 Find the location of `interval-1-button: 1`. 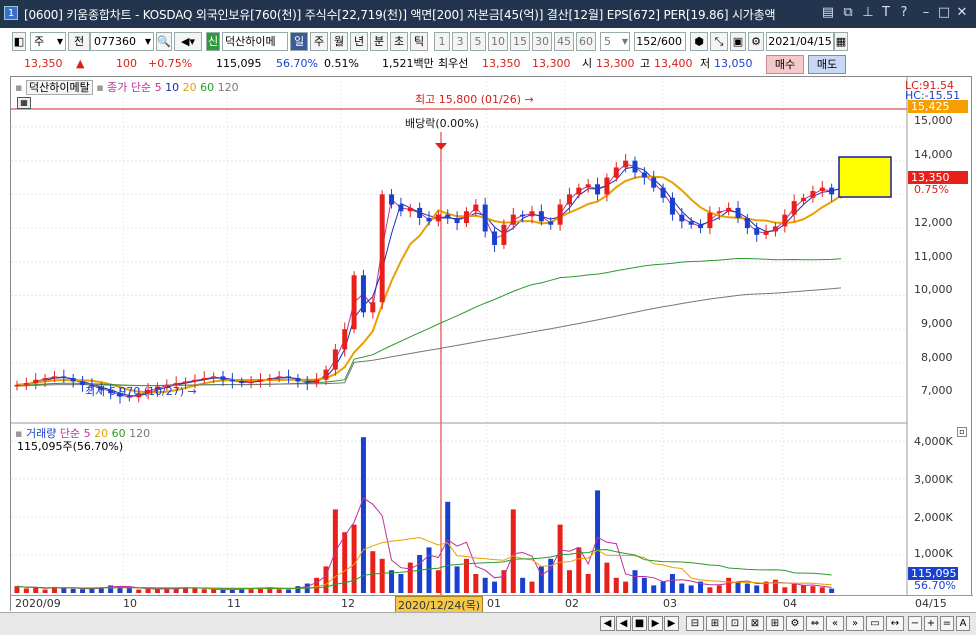

interval-1-button: 1 is located at coordinates (442, 41).